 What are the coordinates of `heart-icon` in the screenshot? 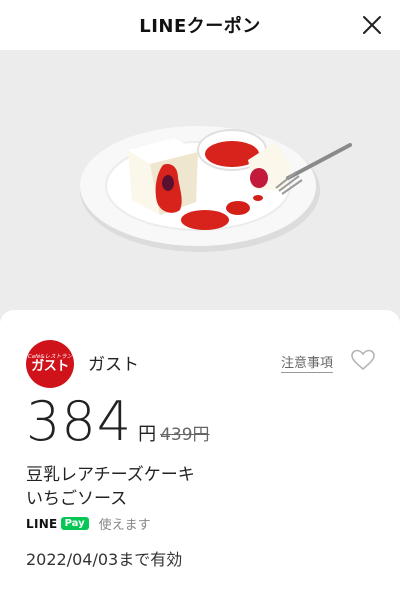 It's located at (363, 360).